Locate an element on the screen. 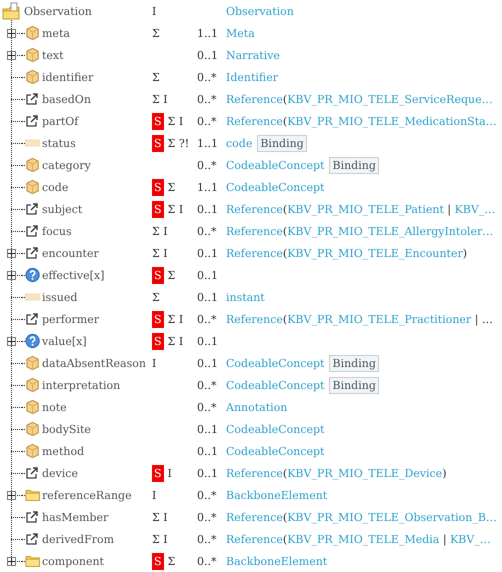 This screenshot has height=572, width=502. type-link: KBV_PR_MIO_TELE_Practitioner is located at coordinates (379, 319).